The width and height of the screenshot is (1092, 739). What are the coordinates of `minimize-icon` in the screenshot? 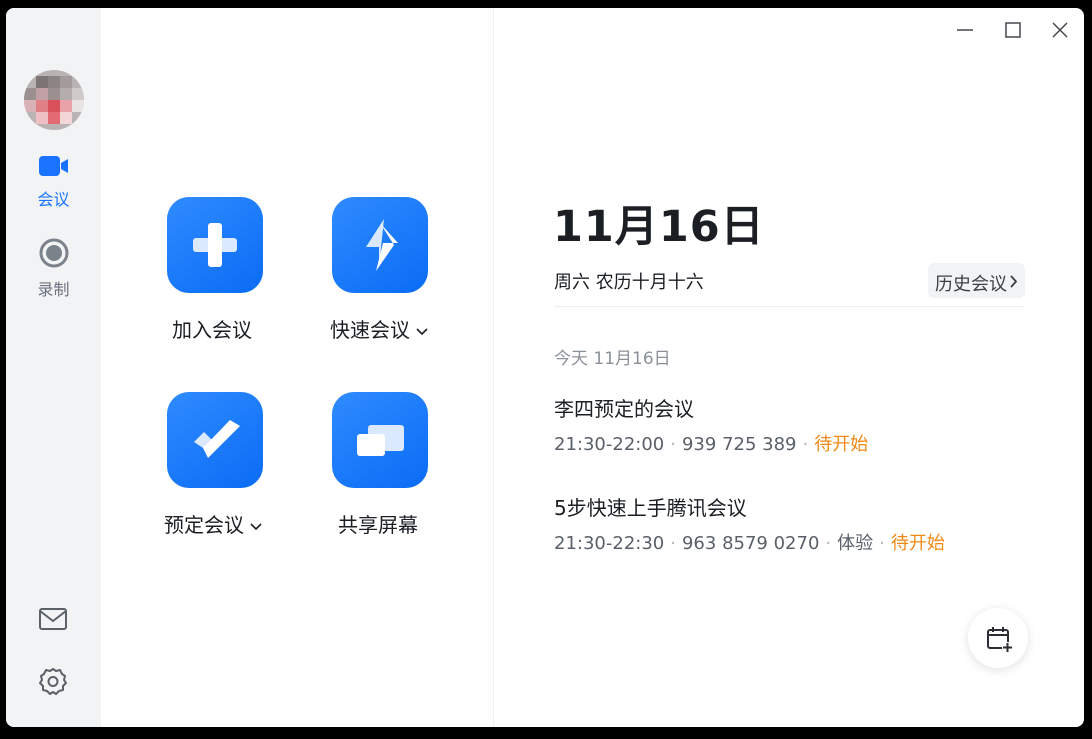 It's located at (965, 30).